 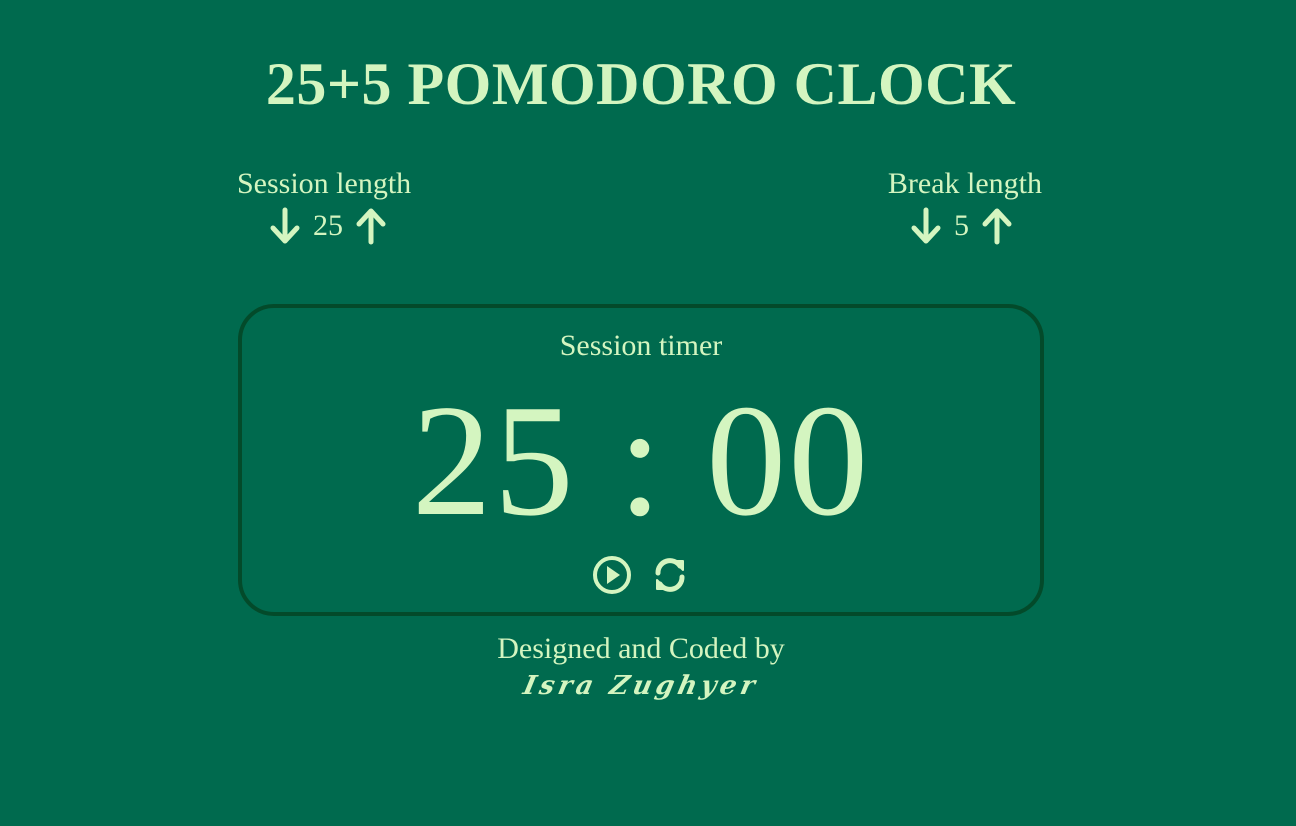 I want to click on session-length-control: Session length 25, so click(x=337, y=206).